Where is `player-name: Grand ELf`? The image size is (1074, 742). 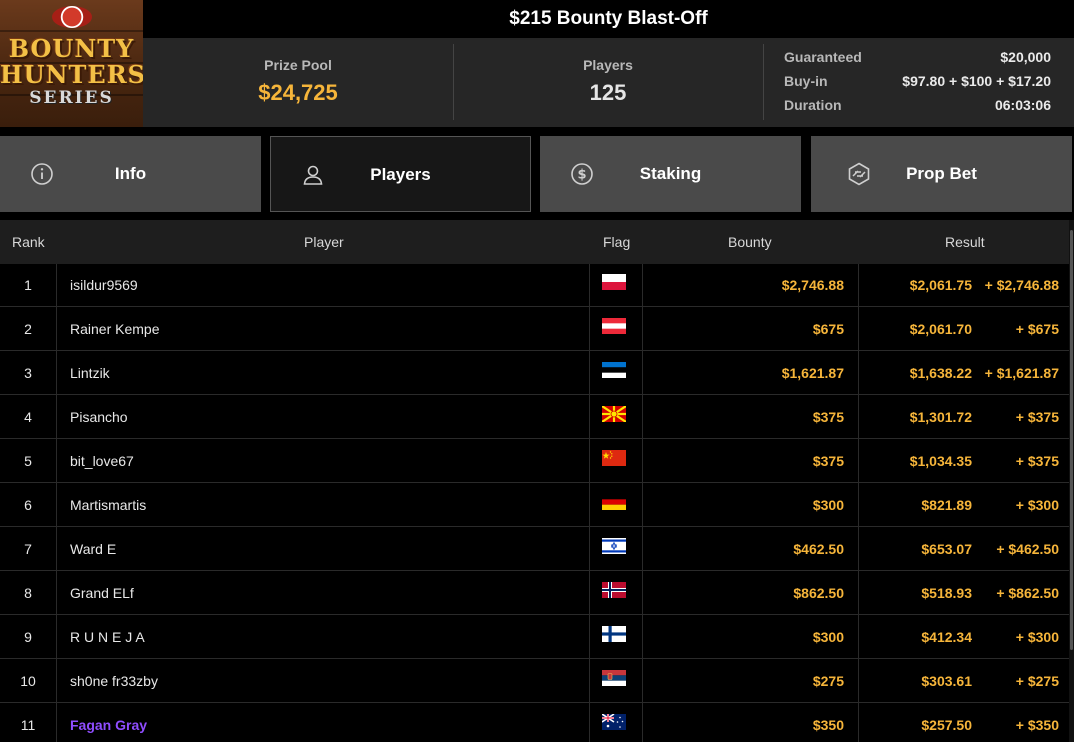 player-name: Grand ELf is located at coordinates (102, 593).